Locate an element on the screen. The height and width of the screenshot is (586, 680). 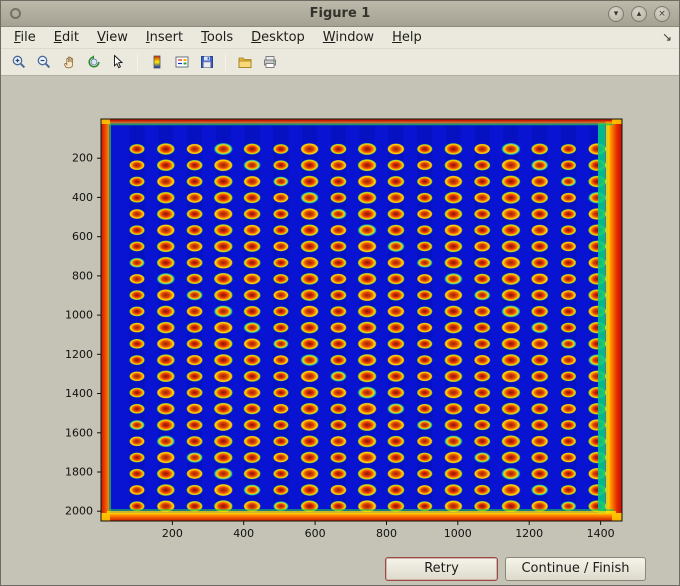
x-axis-ticks: 200 400 600 800 1000 1200 1400 is located at coordinates (388, 530).